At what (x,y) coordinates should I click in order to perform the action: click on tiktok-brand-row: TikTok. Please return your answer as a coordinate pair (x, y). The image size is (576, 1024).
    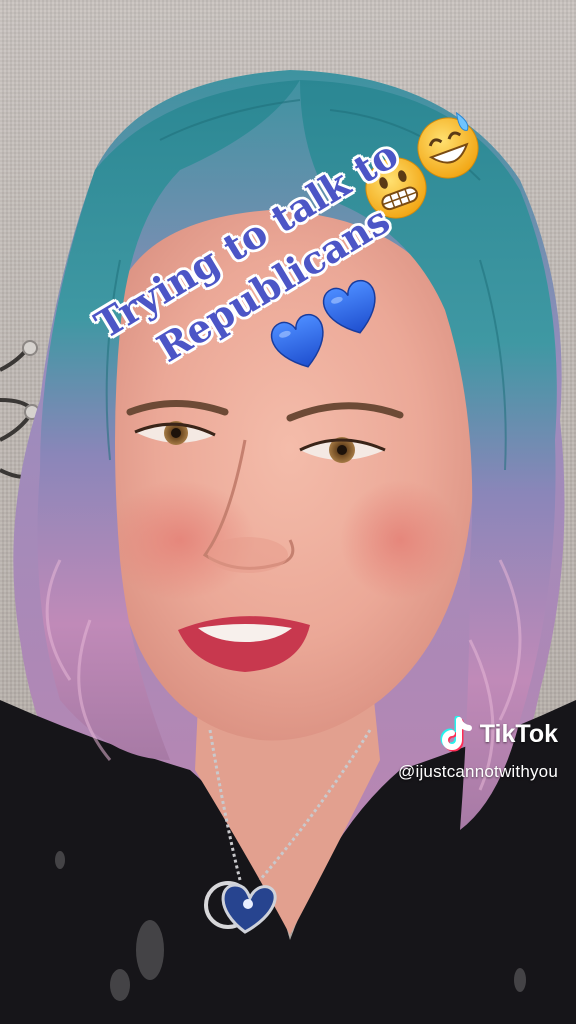
    Looking at the image, I should click on (499, 734).